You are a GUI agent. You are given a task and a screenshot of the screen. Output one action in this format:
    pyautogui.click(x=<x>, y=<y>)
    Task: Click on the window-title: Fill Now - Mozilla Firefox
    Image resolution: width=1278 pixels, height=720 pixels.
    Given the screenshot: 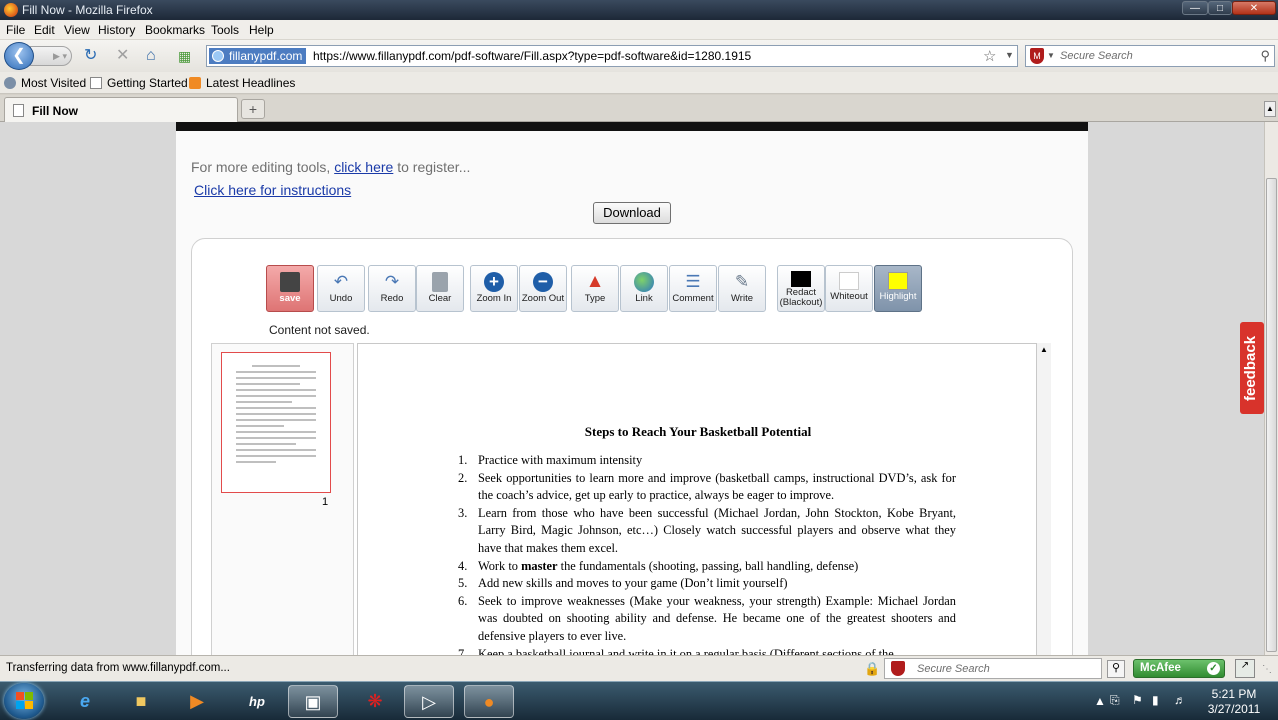 What is the action you would take?
    pyautogui.click(x=87, y=10)
    